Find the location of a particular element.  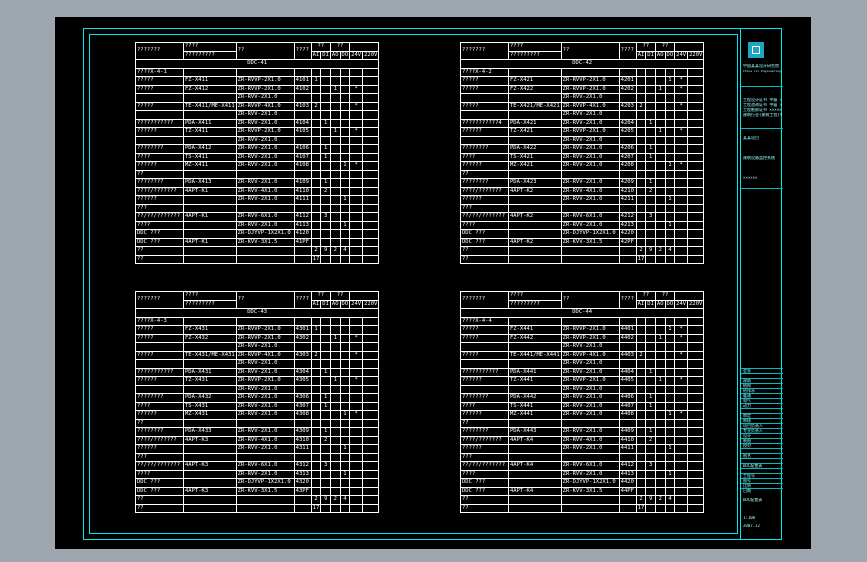

point-number-cell: 4203 is located at coordinates (627, 106).